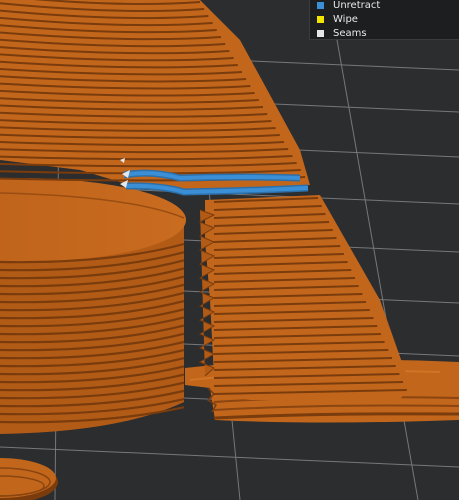 Image resolution: width=459 pixels, height=500 pixels. What do you see at coordinates (29, 479) in the screenshot?
I see `small-base-disc` at bounding box center [29, 479].